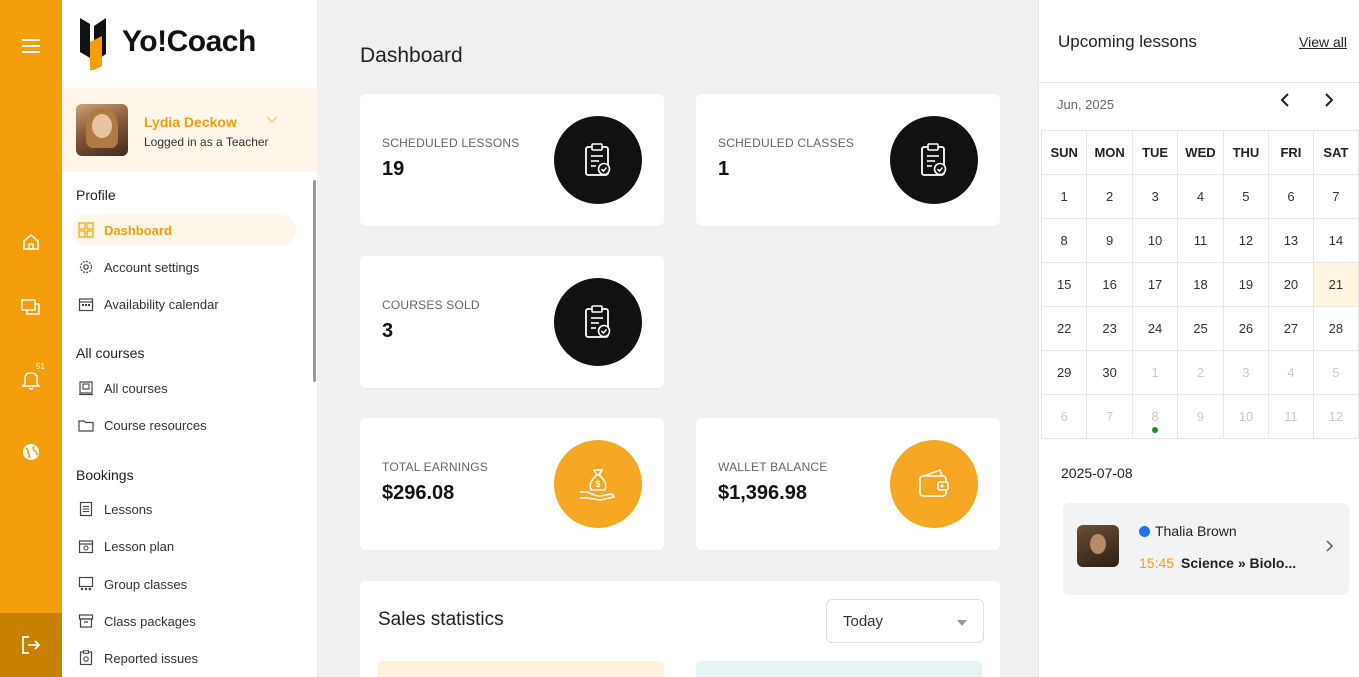 This screenshot has height=677, width=1359. I want to click on group-classes-icon, so click(86, 584).